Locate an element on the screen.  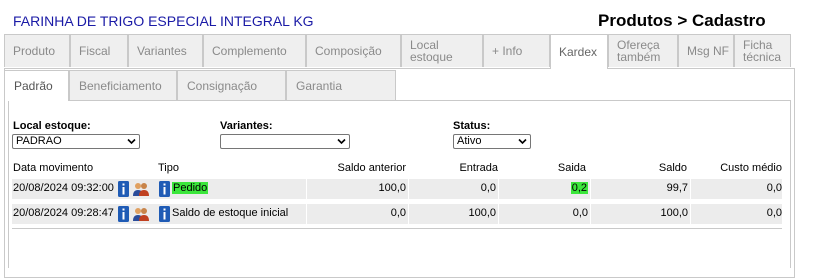
tab-local-estoque: Local estoque is located at coordinates (442, 50).